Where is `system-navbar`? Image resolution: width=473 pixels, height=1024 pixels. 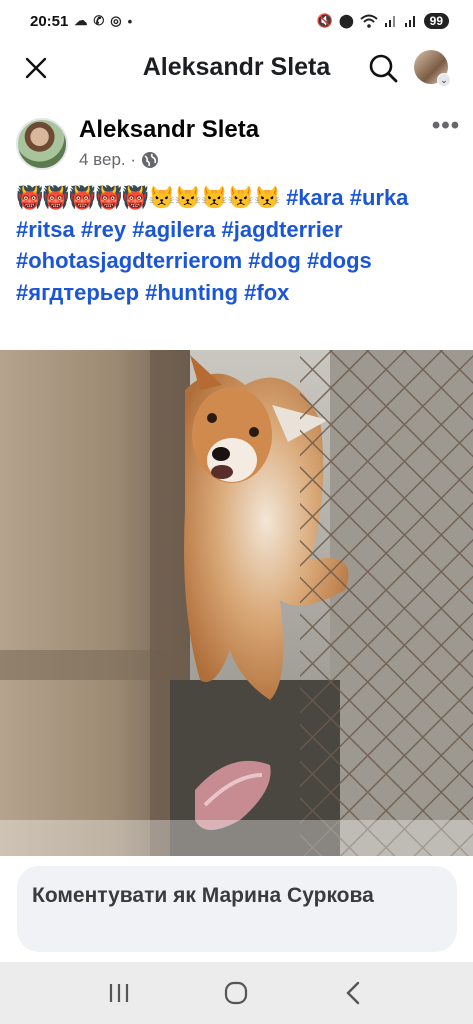
system-navbar is located at coordinates (236, 993).